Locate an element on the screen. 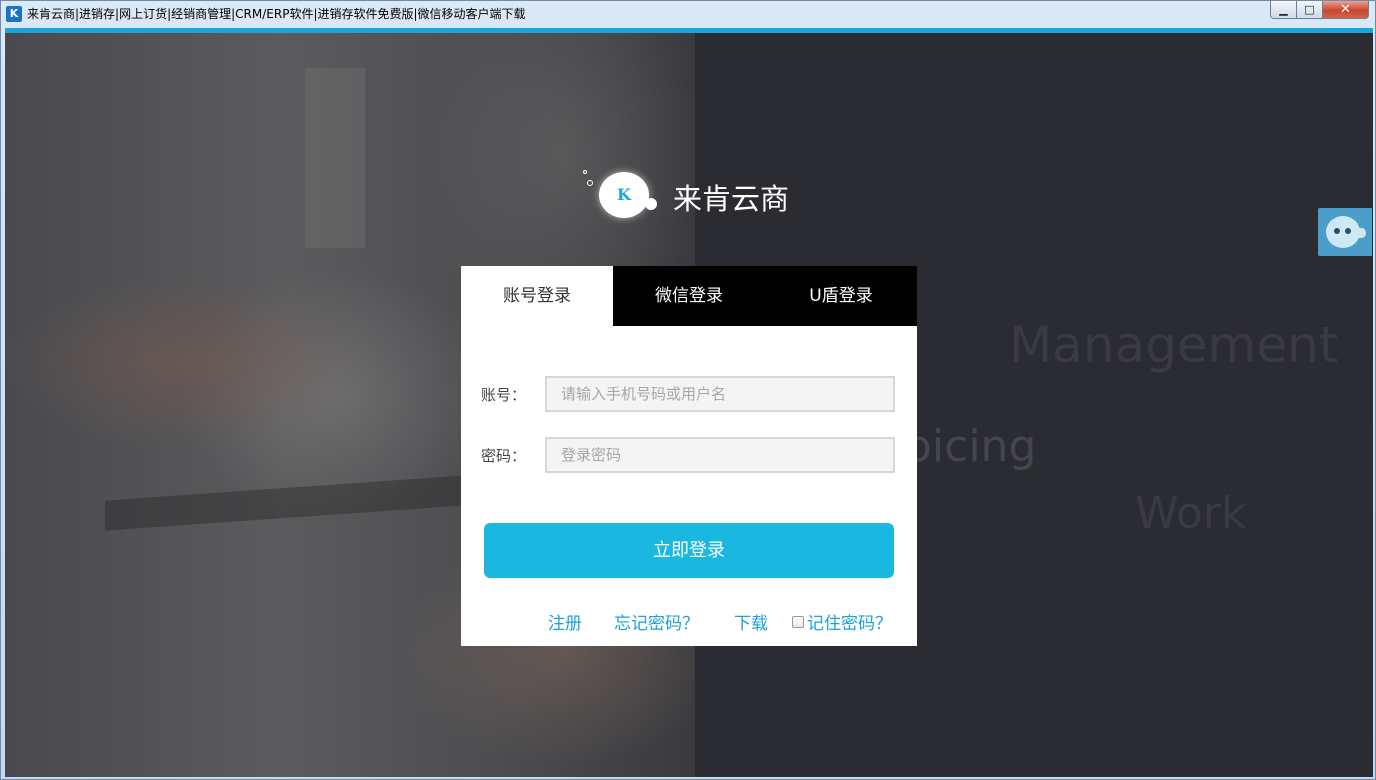  minimize-icon: ▁ is located at coordinates (1283, 9).